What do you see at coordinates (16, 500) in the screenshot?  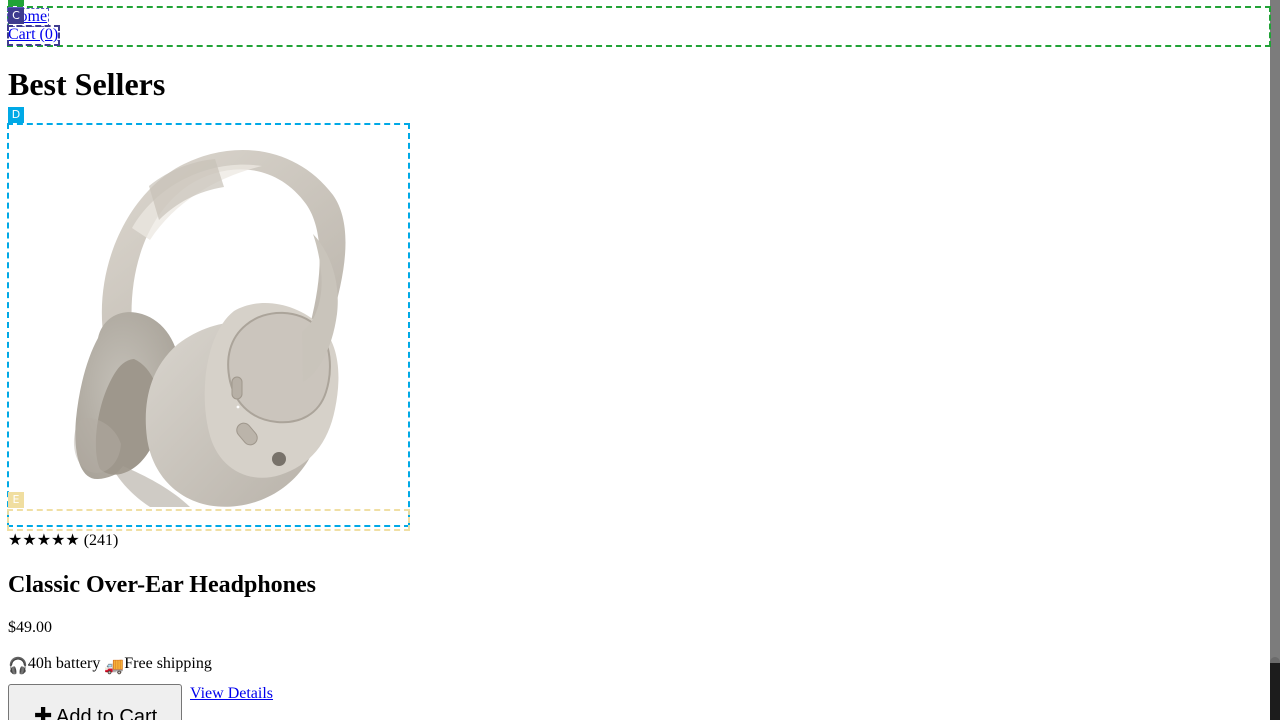 I see `image-overlay-marker: E` at bounding box center [16, 500].